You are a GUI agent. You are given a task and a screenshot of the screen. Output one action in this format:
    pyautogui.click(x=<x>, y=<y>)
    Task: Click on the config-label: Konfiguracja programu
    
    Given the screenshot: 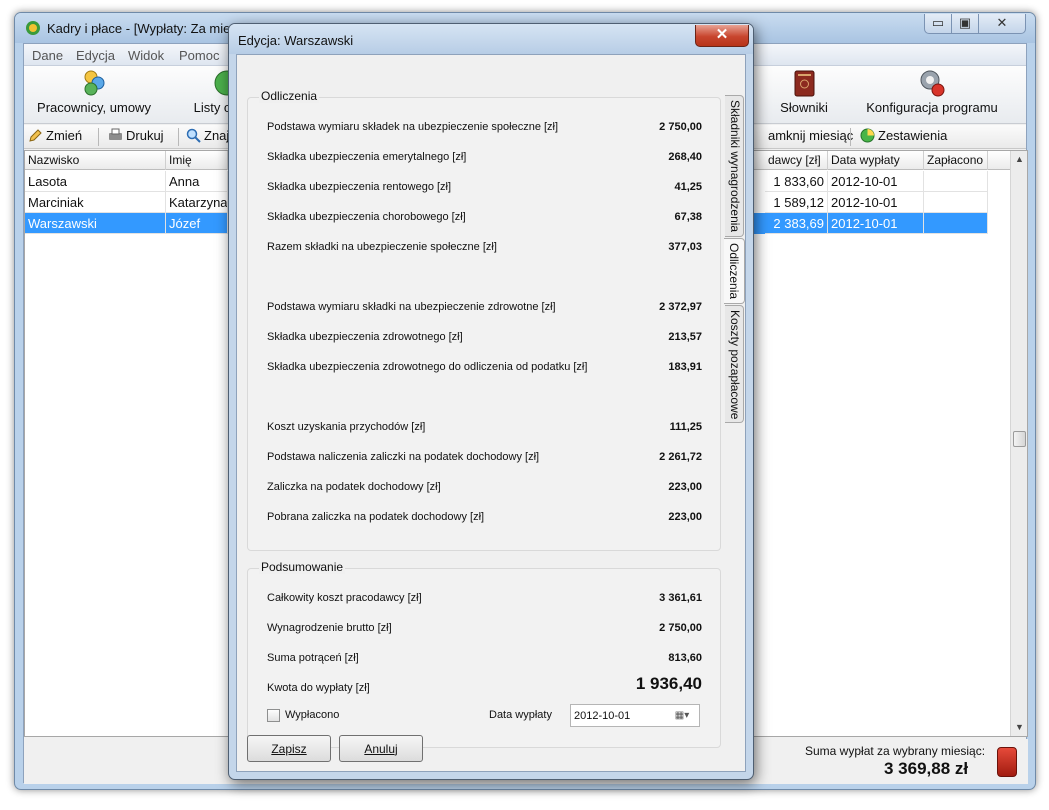 What is the action you would take?
    pyautogui.click(x=932, y=107)
    